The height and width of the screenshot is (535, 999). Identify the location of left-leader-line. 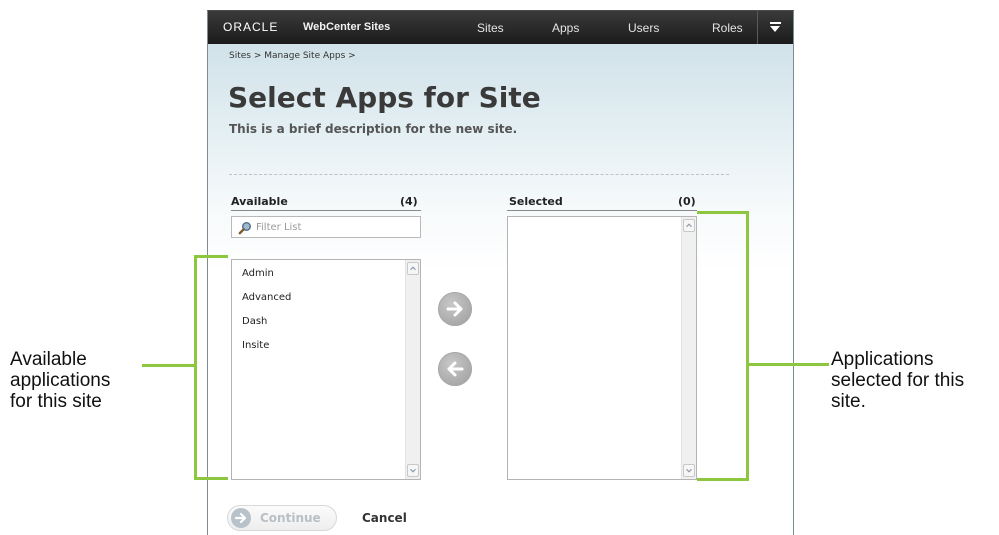
(169, 365).